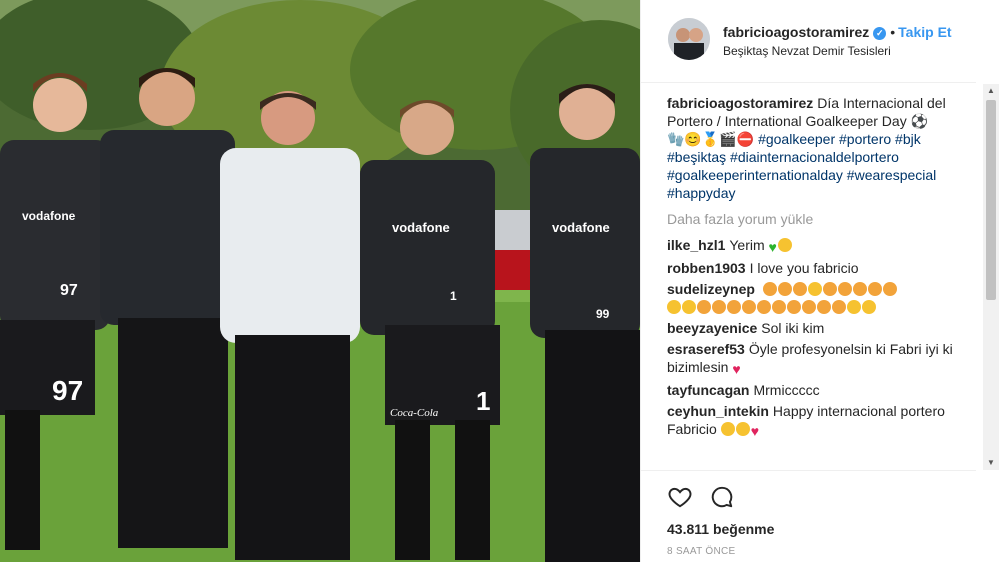 This screenshot has height=562, width=1000. What do you see at coordinates (808, 470) in the screenshot?
I see `actions-divider` at bounding box center [808, 470].